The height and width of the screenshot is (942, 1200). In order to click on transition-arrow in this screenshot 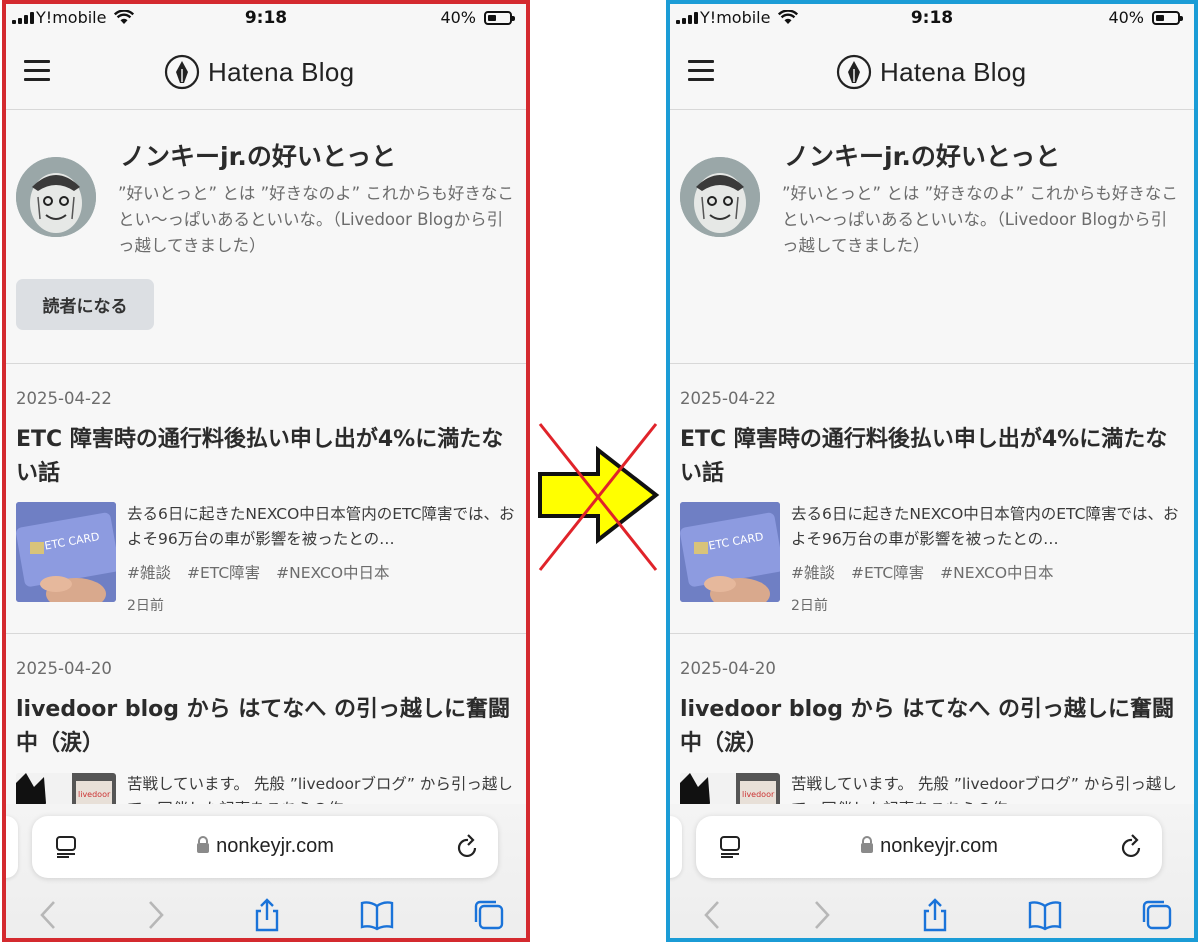, I will do `click(599, 496)`.